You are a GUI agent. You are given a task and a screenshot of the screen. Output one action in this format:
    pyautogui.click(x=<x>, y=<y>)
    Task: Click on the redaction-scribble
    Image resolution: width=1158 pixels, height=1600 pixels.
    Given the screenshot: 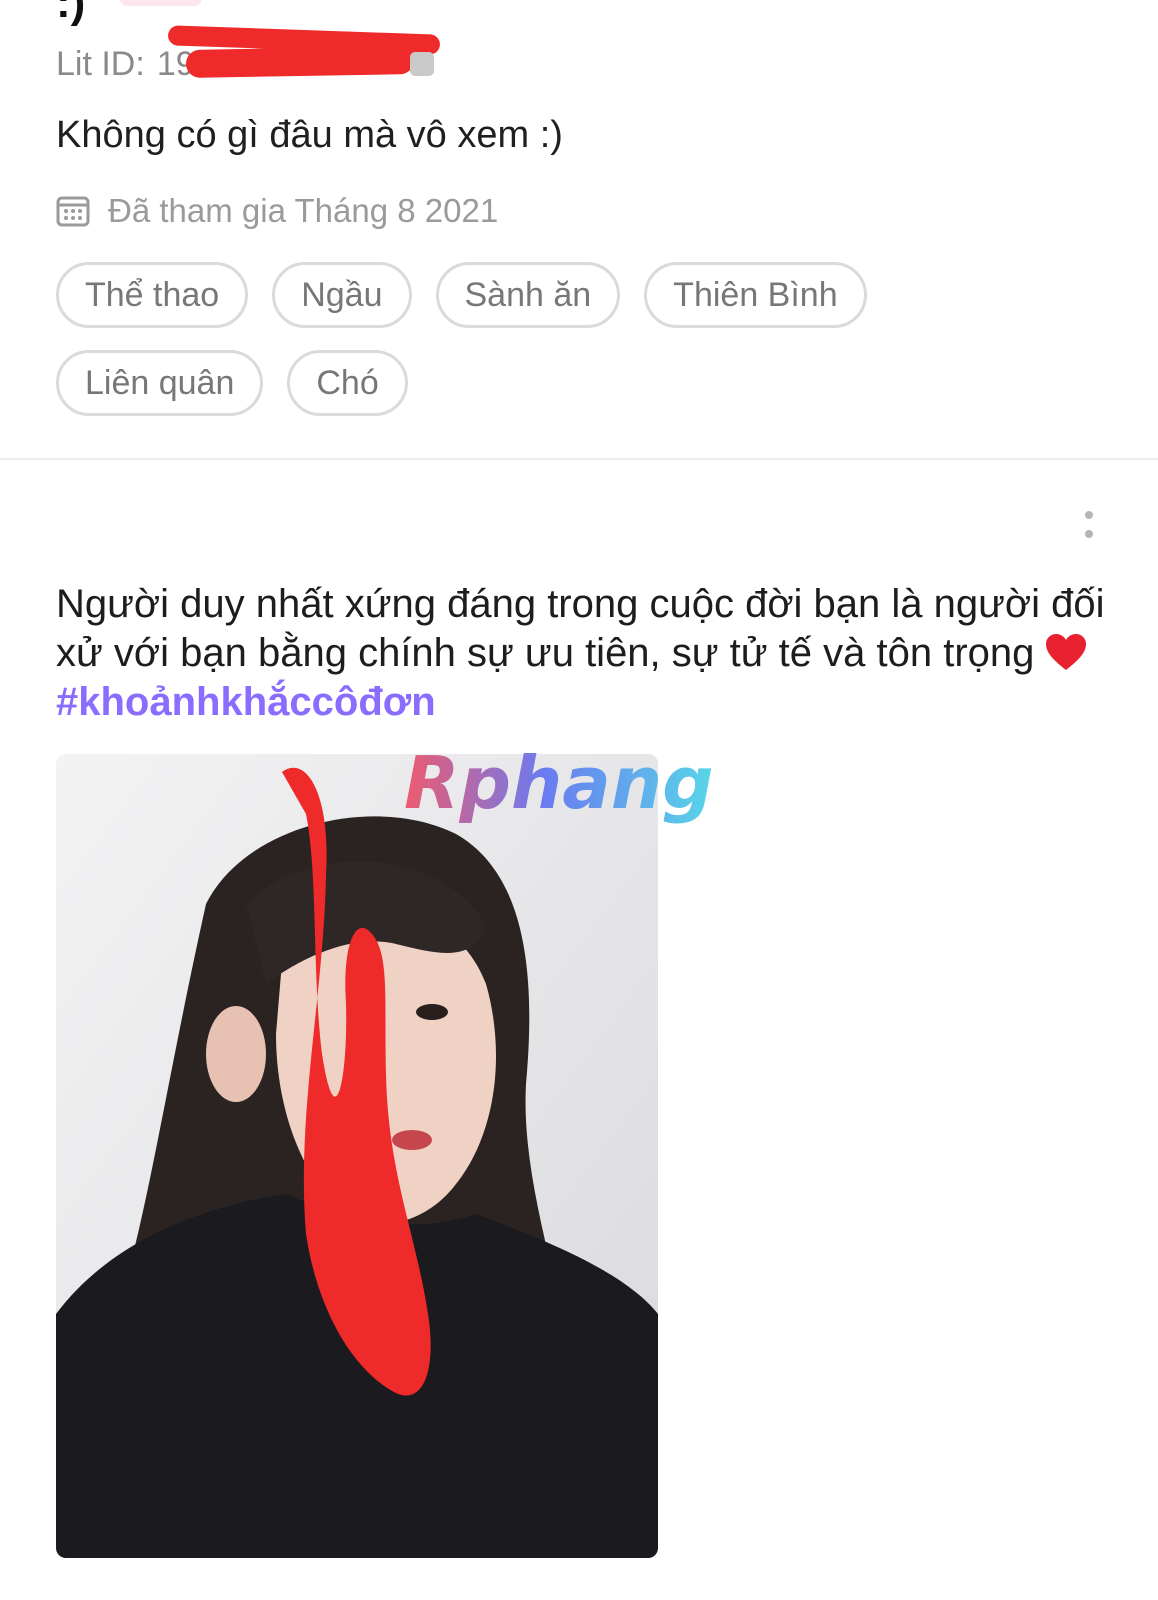 What is the action you would take?
    pyautogui.click(x=300, y=62)
    